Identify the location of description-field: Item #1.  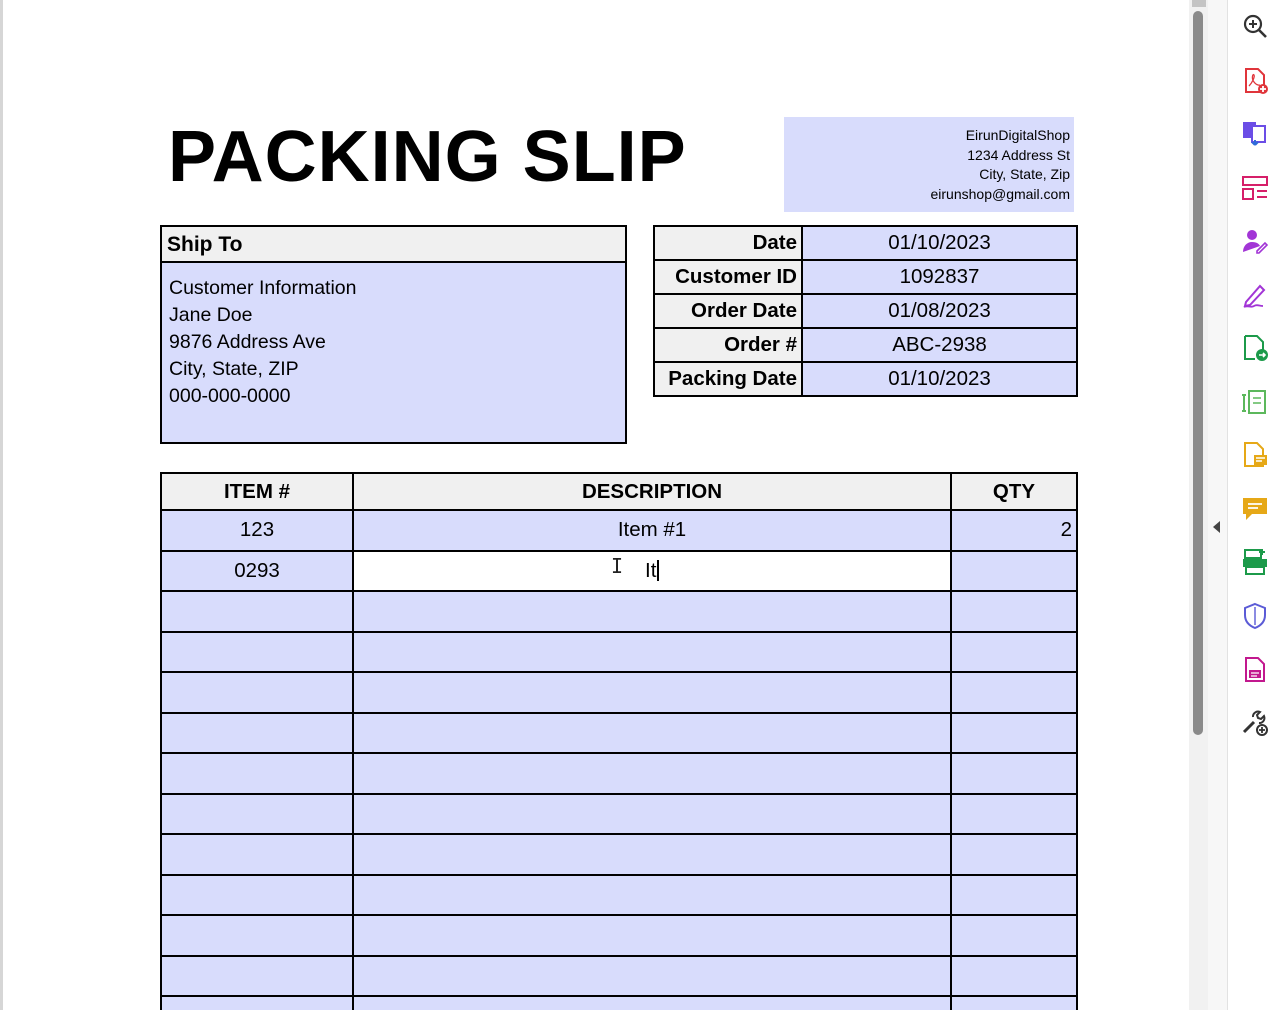
(652, 530).